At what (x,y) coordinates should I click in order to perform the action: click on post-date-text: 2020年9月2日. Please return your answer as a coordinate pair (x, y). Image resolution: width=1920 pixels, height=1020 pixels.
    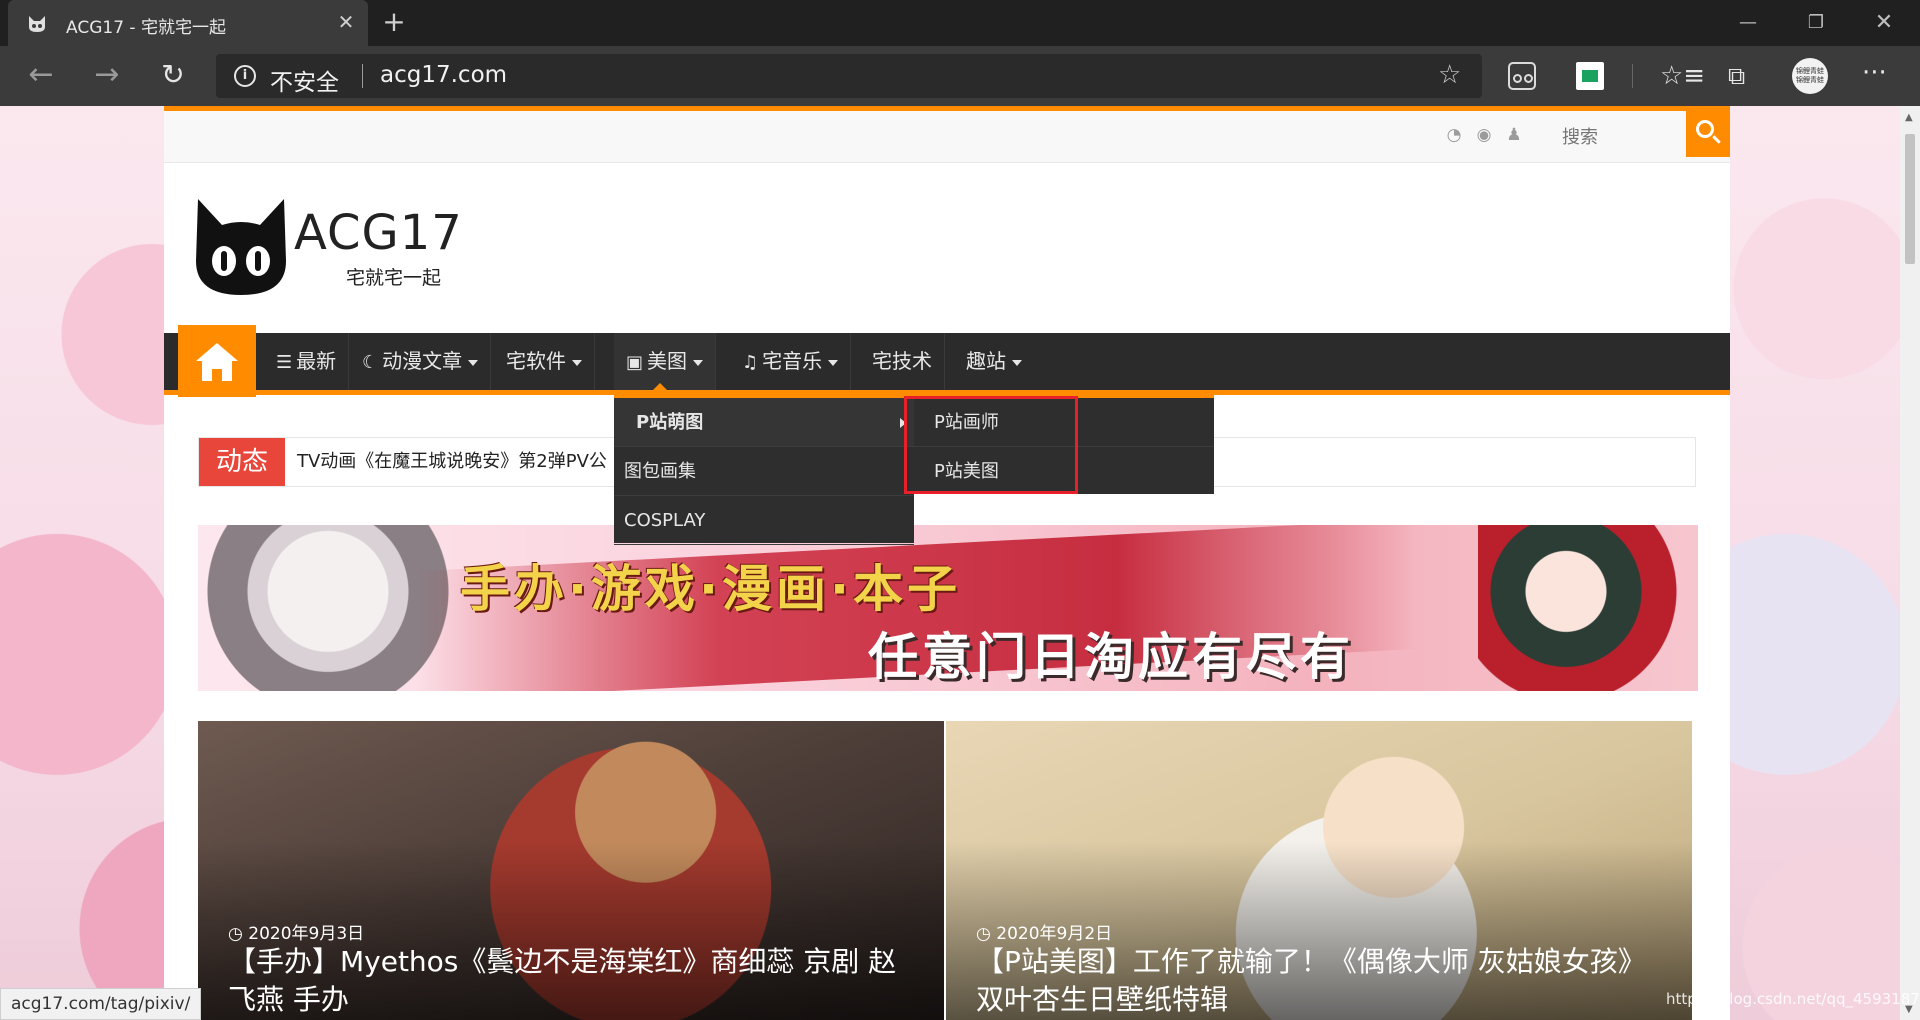
    Looking at the image, I should click on (1054, 934).